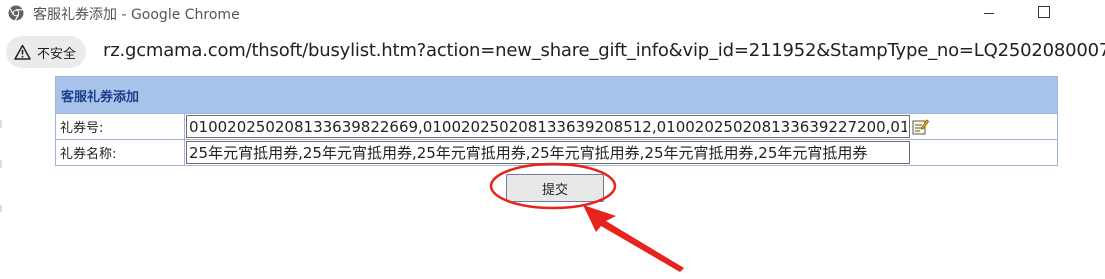  What do you see at coordinates (120, 126) in the screenshot?
I see `coupon-number-label: 礼券号:` at bounding box center [120, 126].